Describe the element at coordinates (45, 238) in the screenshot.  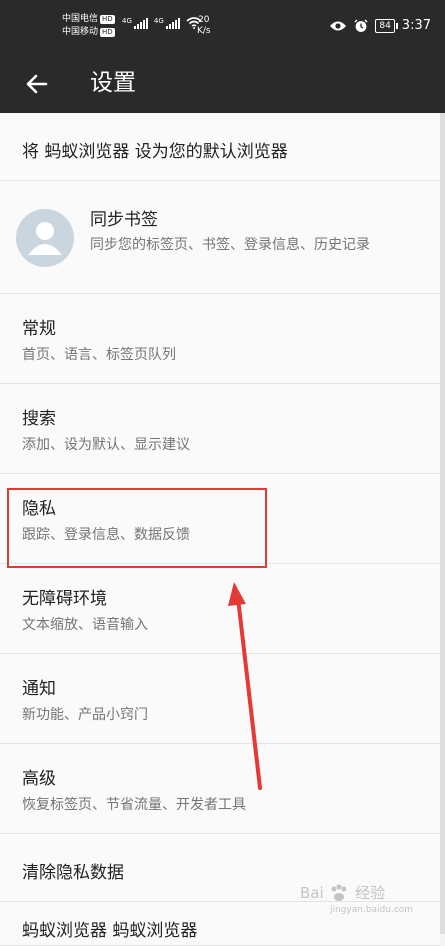
I see `avatar-icon` at that location.